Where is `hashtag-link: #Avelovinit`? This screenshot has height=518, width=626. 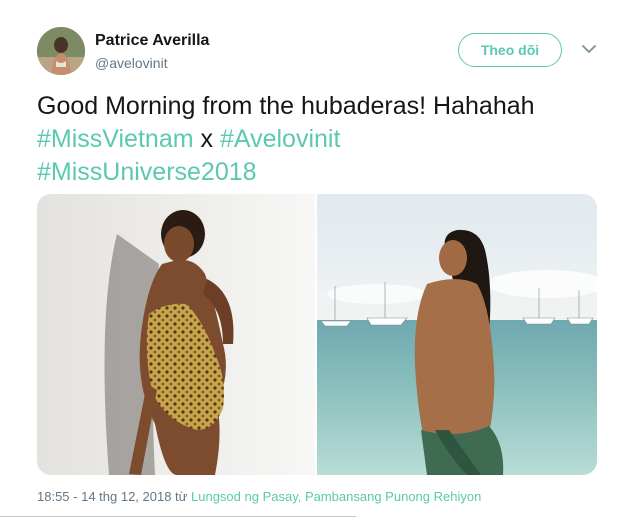
hashtag-link: #Avelovinit is located at coordinates (280, 139).